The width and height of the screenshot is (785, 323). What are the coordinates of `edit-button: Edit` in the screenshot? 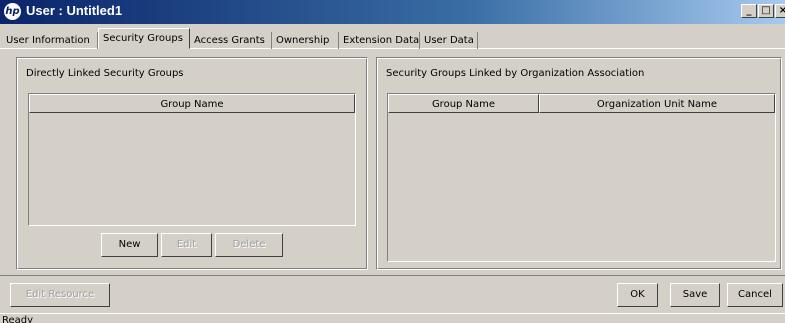 It's located at (186, 245).